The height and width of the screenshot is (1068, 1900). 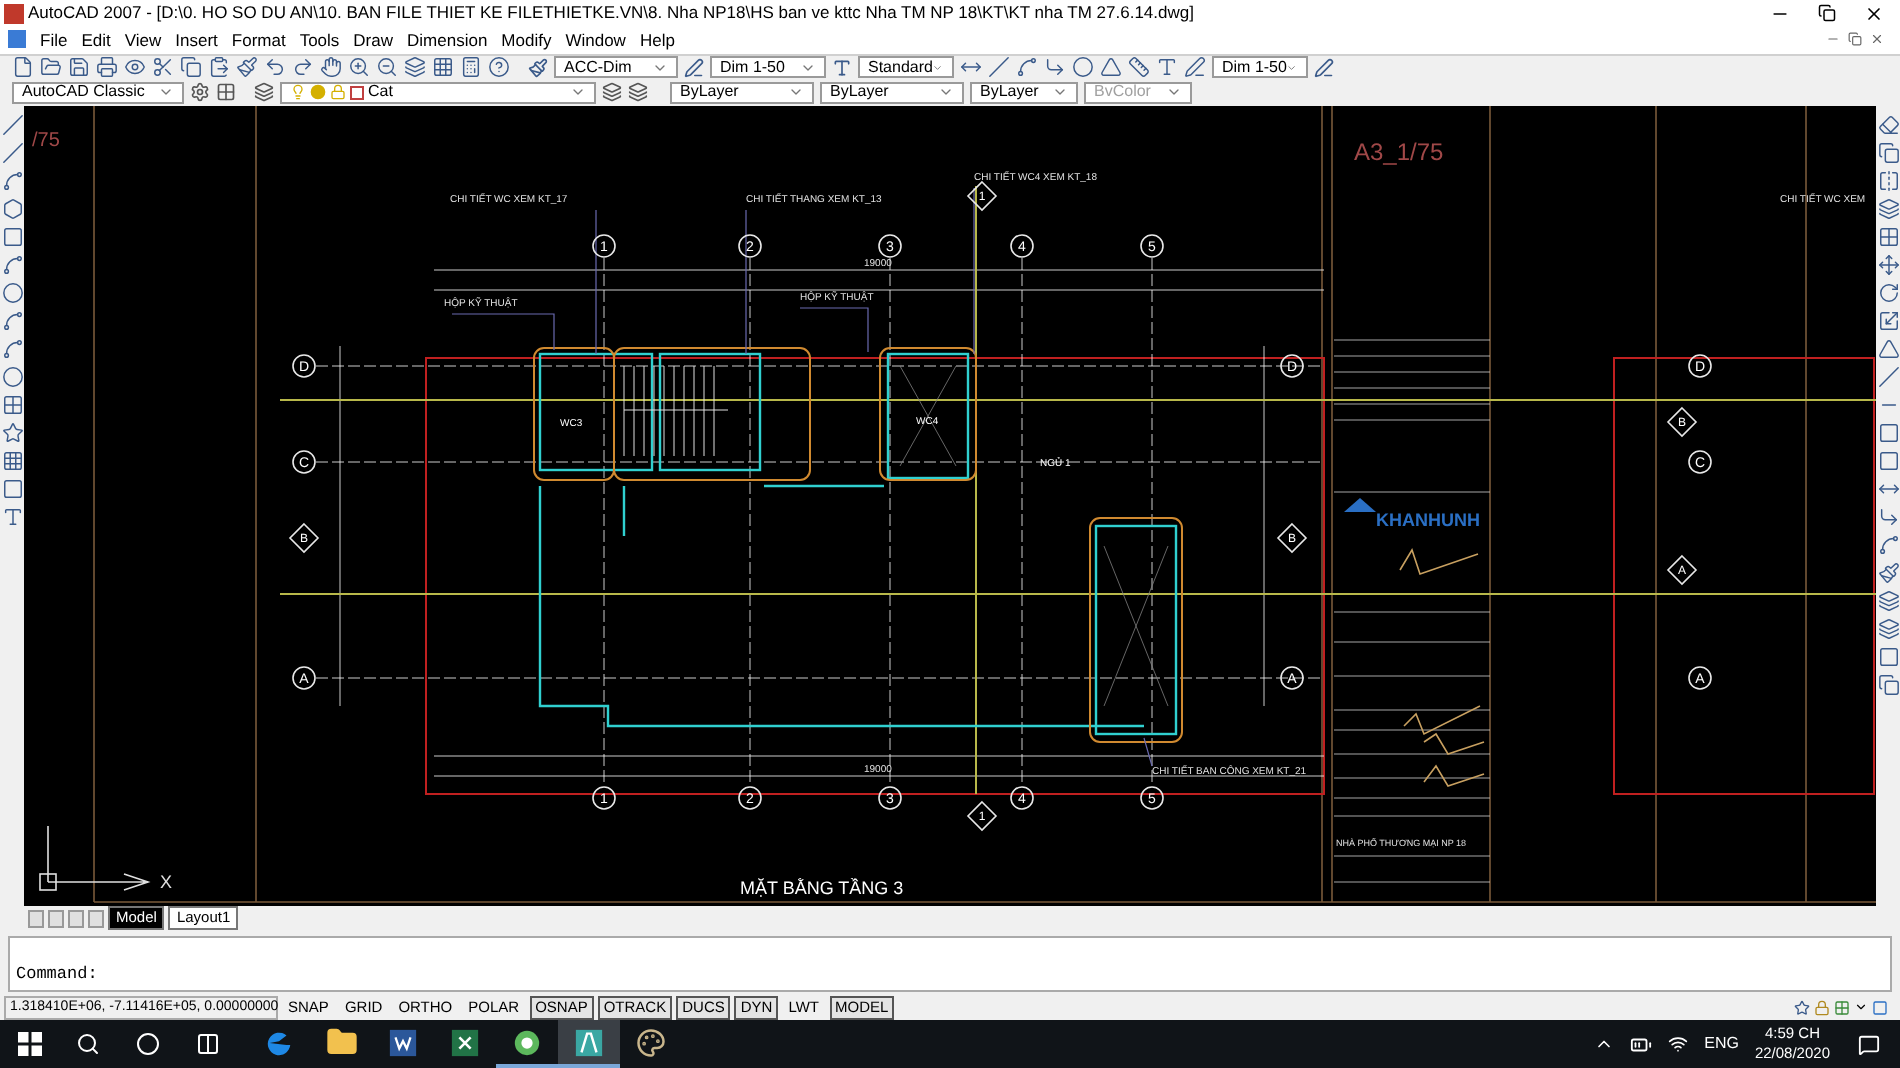 I want to click on baseline-dimension-icon, so click(x=1139, y=67).